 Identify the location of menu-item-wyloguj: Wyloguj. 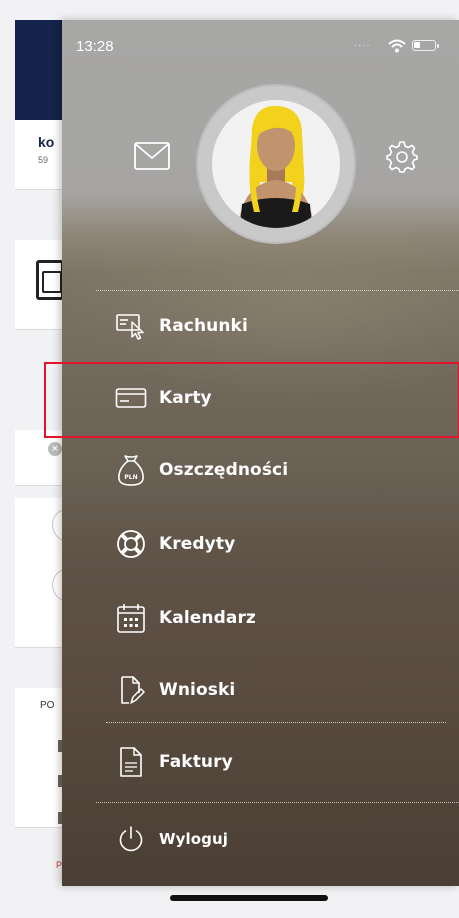
(171, 839).